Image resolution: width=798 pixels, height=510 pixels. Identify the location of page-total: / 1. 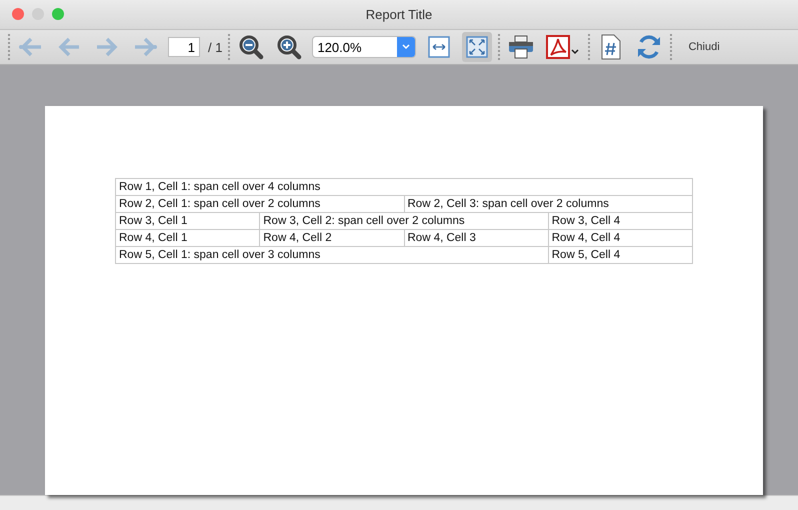
(215, 47).